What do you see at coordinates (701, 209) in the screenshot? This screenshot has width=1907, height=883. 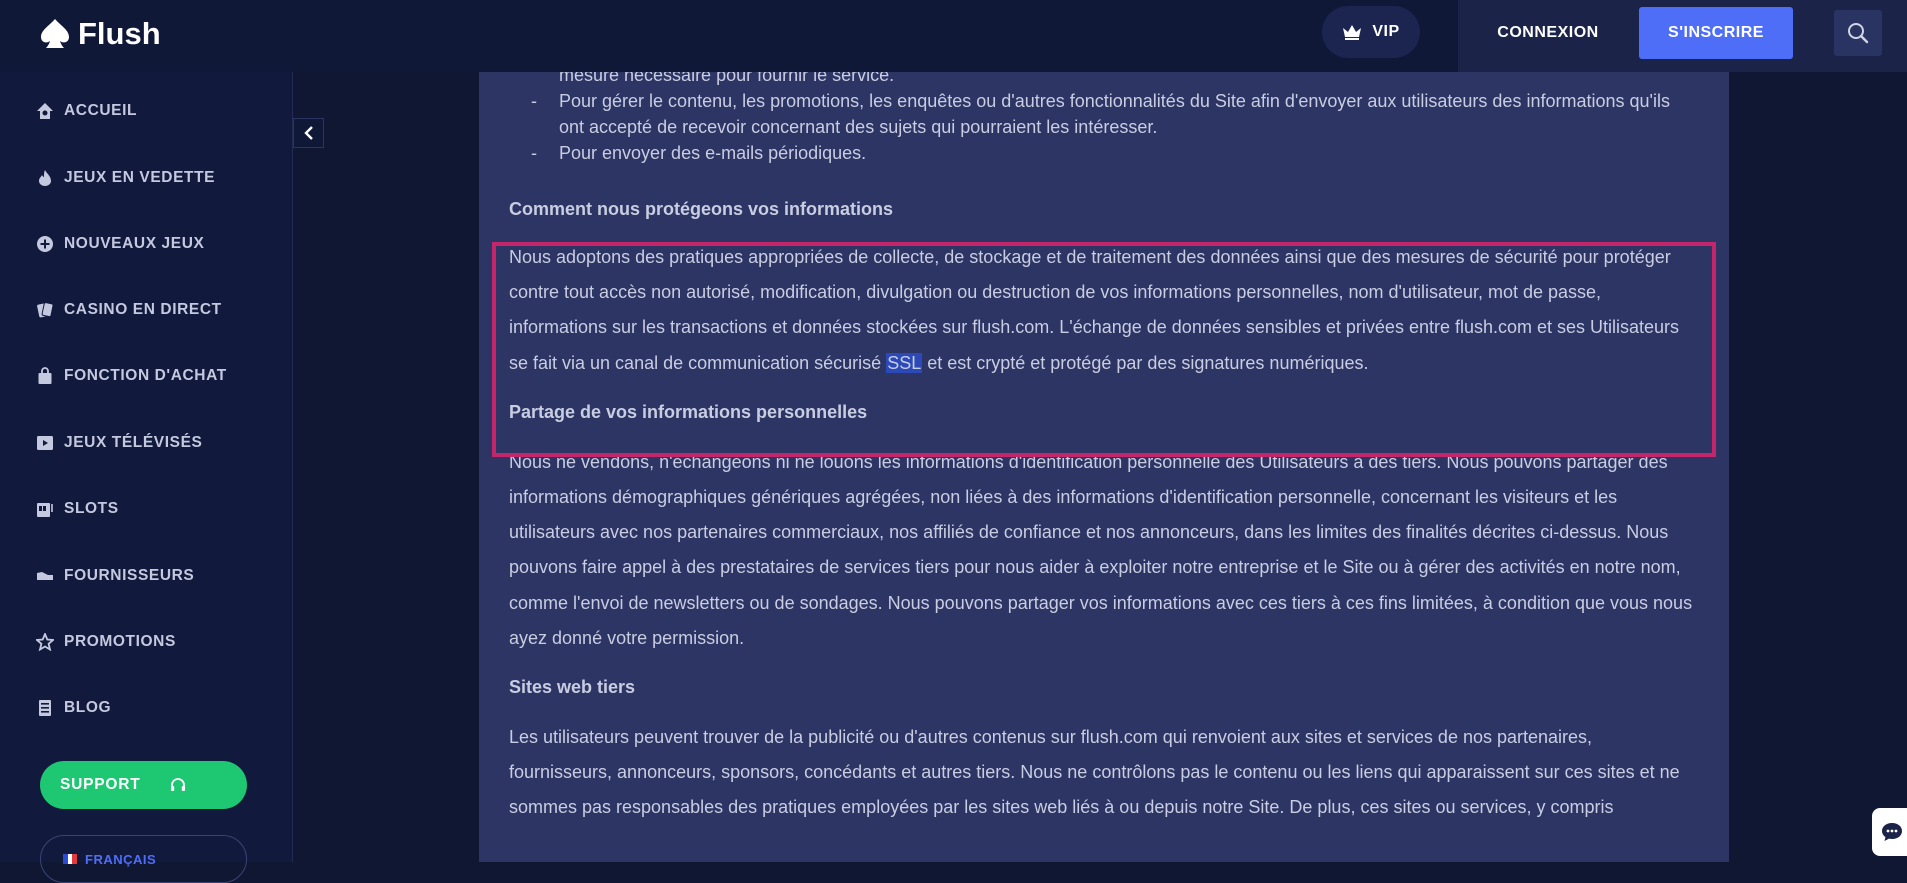 I see `section-heading-protect: Comment nous protégeons vos informations` at bounding box center [701, 209].